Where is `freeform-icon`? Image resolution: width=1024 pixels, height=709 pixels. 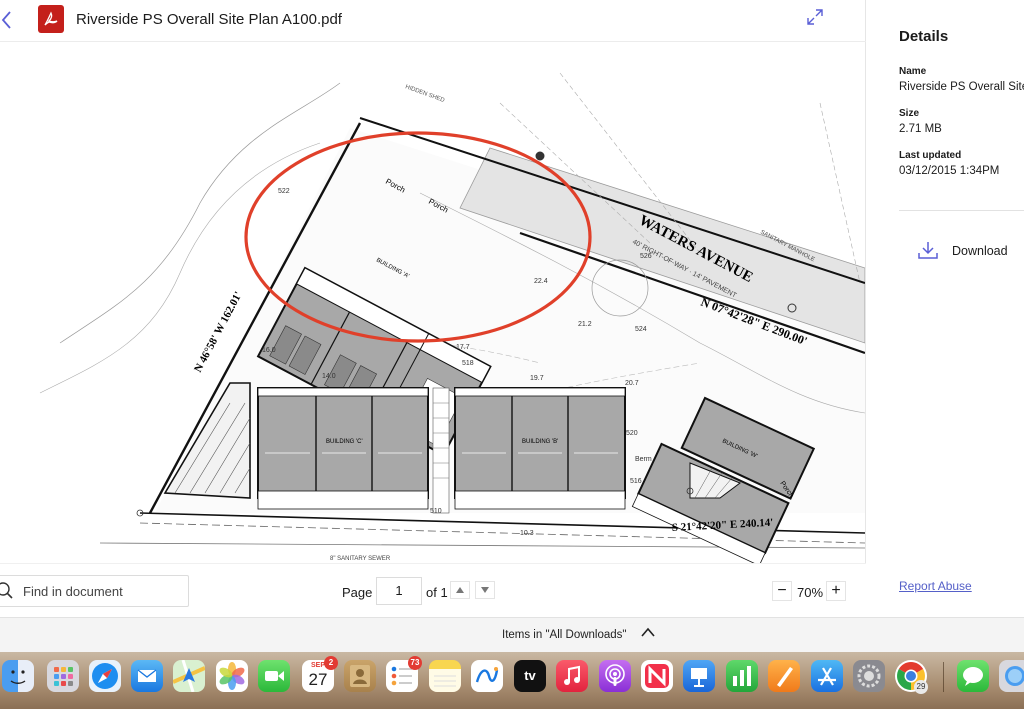
freeform-icon is located at coordinates (487, 676).